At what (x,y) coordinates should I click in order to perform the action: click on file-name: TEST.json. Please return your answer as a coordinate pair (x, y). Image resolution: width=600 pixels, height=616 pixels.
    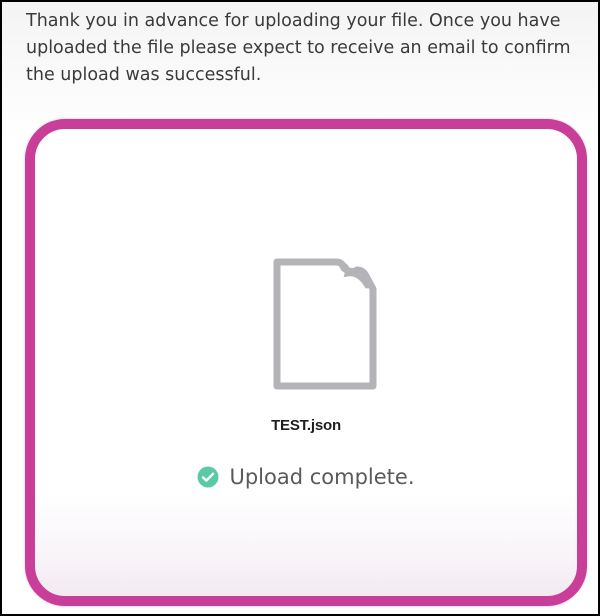
    Looking at the image, I should click on (306, 425).